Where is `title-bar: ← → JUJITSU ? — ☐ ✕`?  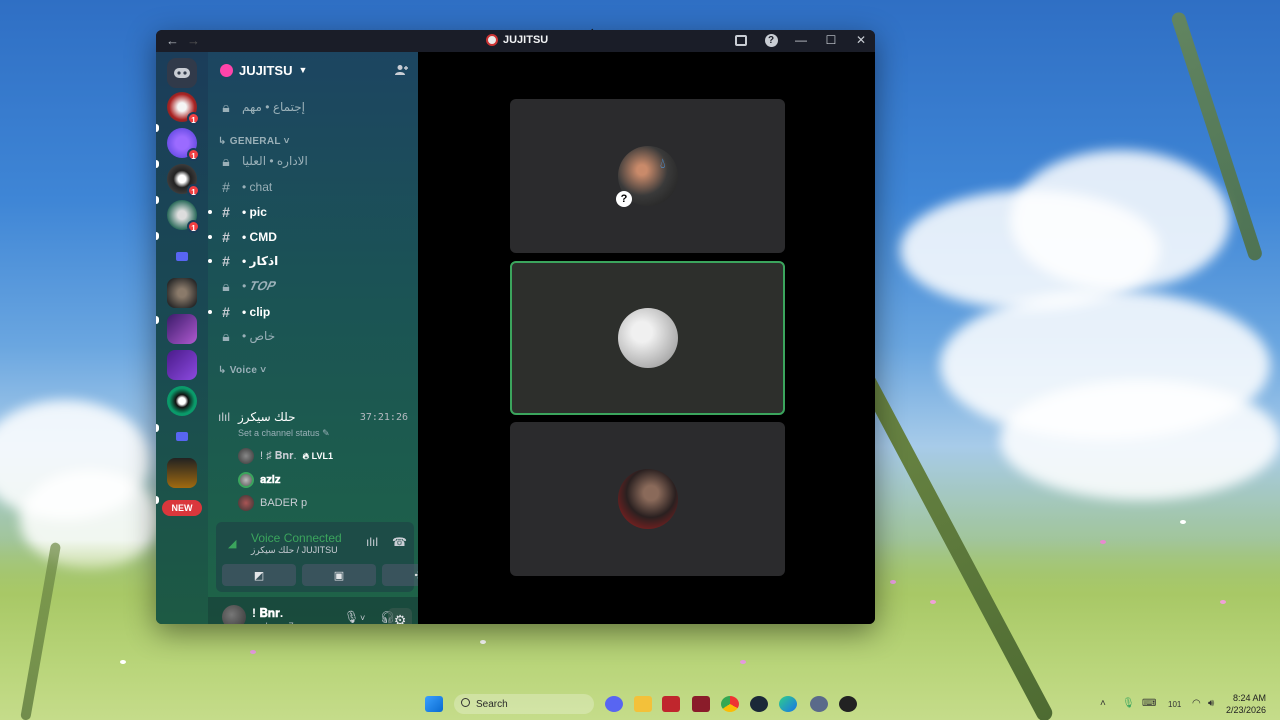
title-bar: ← → JUJITSU ? — ☐ ✕ is located at coordinates (515, 41).